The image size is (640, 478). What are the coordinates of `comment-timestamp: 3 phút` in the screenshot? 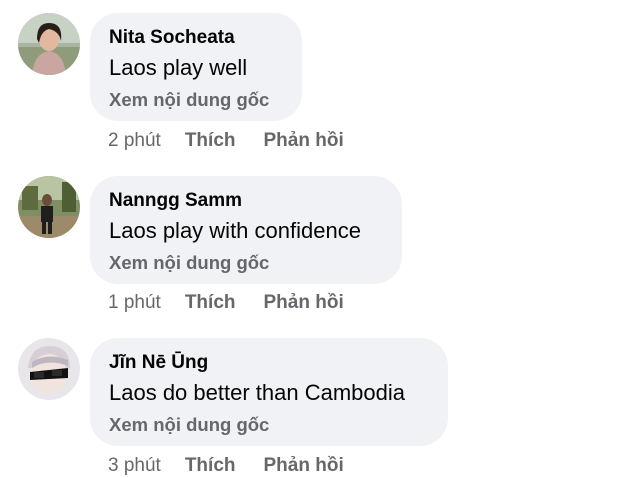 It's located at (134, 466).